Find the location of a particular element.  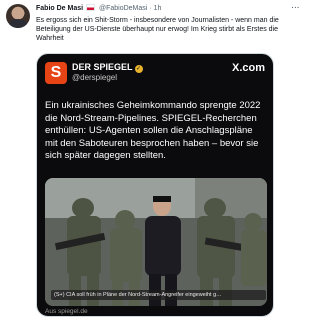

author-handle: @FabioDeMasi is located at coordinates (123, 8).